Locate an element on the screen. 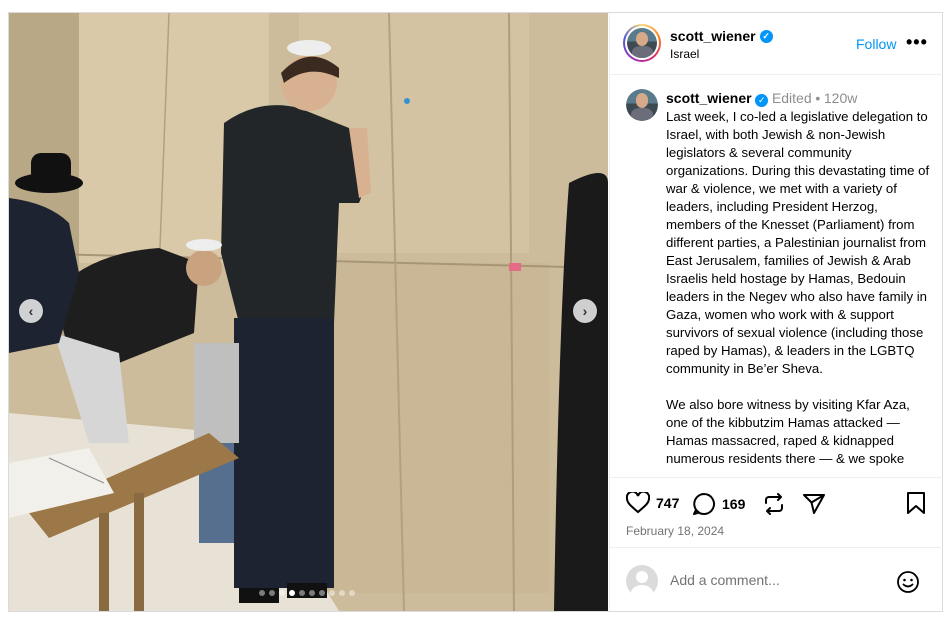 This screenshot has width=952, height=617. like-count: 747 is located at coordinates (667, 503).